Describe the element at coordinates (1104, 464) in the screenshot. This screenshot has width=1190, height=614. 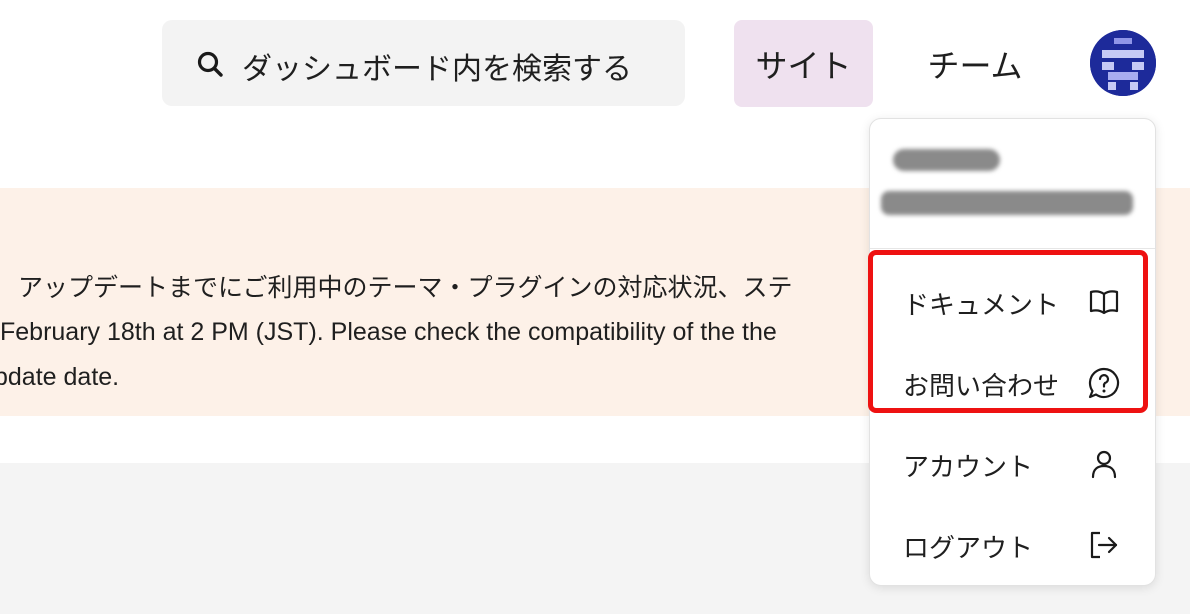
I see `user-icon` at that location.